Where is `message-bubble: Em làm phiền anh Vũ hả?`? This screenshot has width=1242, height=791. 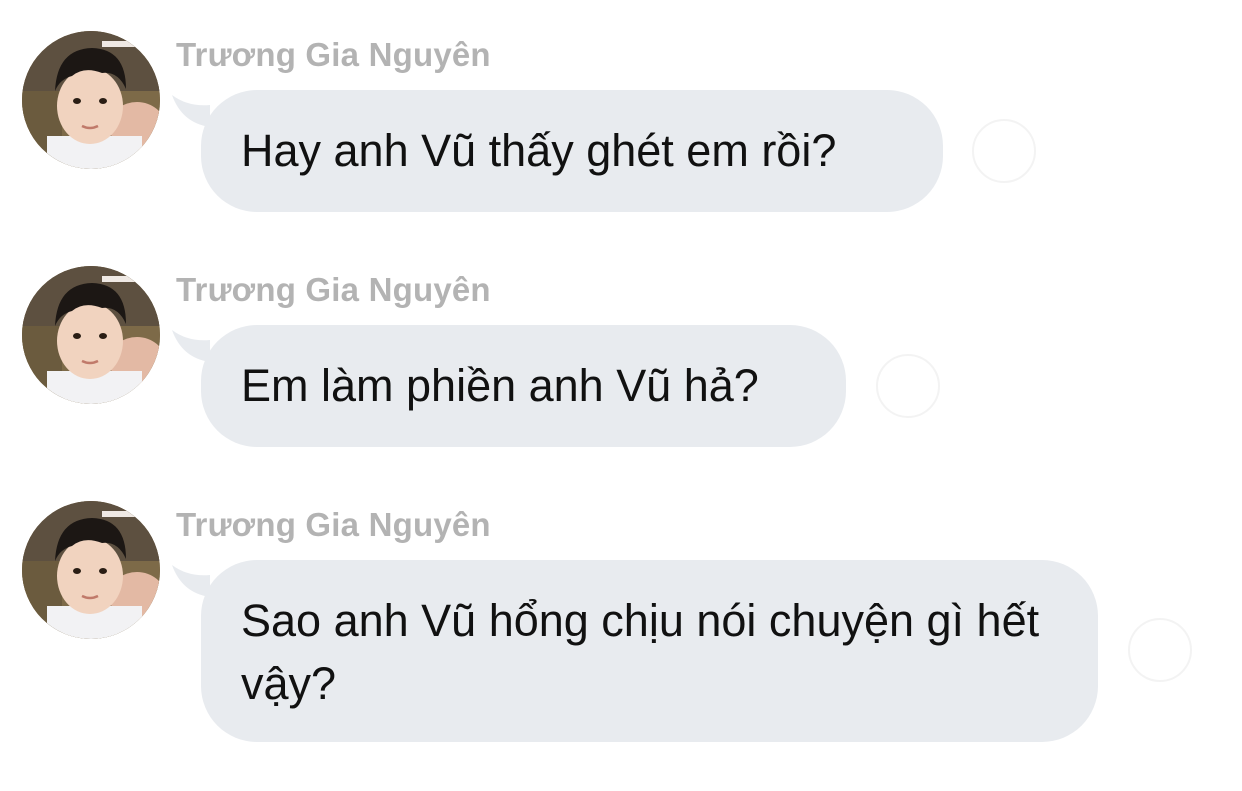 message-bubble: Em làm phiền anh Vũ hả? is located at coordinates (523, 386).